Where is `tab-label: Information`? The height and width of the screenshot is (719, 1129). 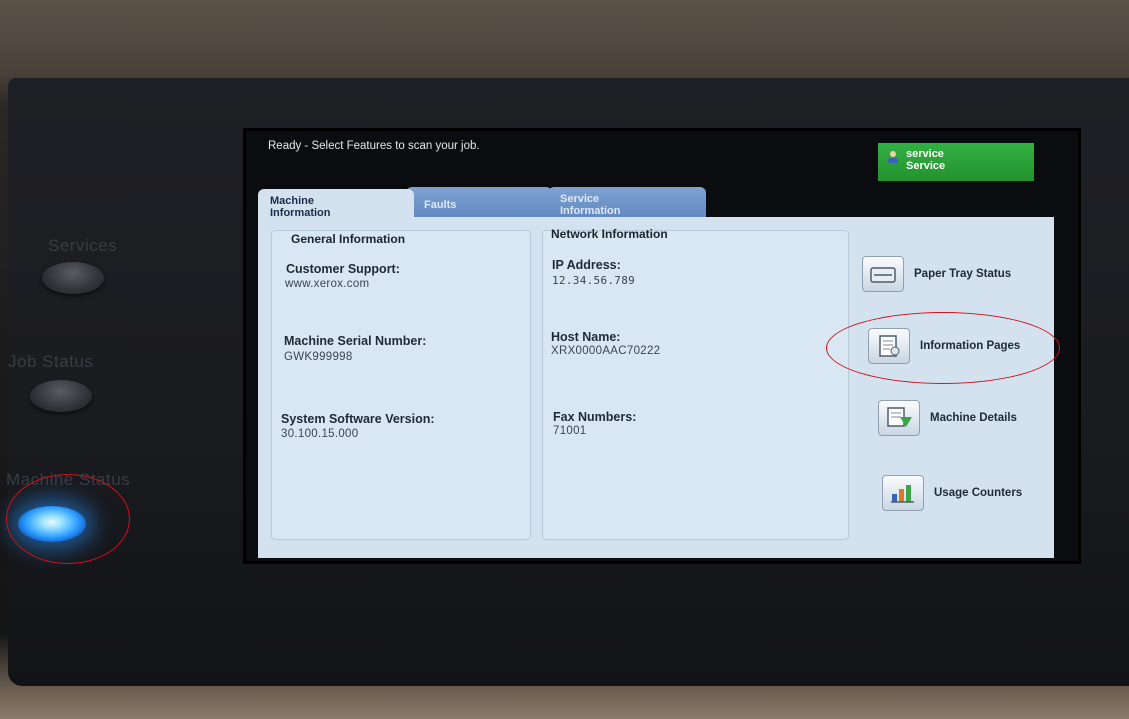
tab-label: Information is located at coordinates (590, 211).